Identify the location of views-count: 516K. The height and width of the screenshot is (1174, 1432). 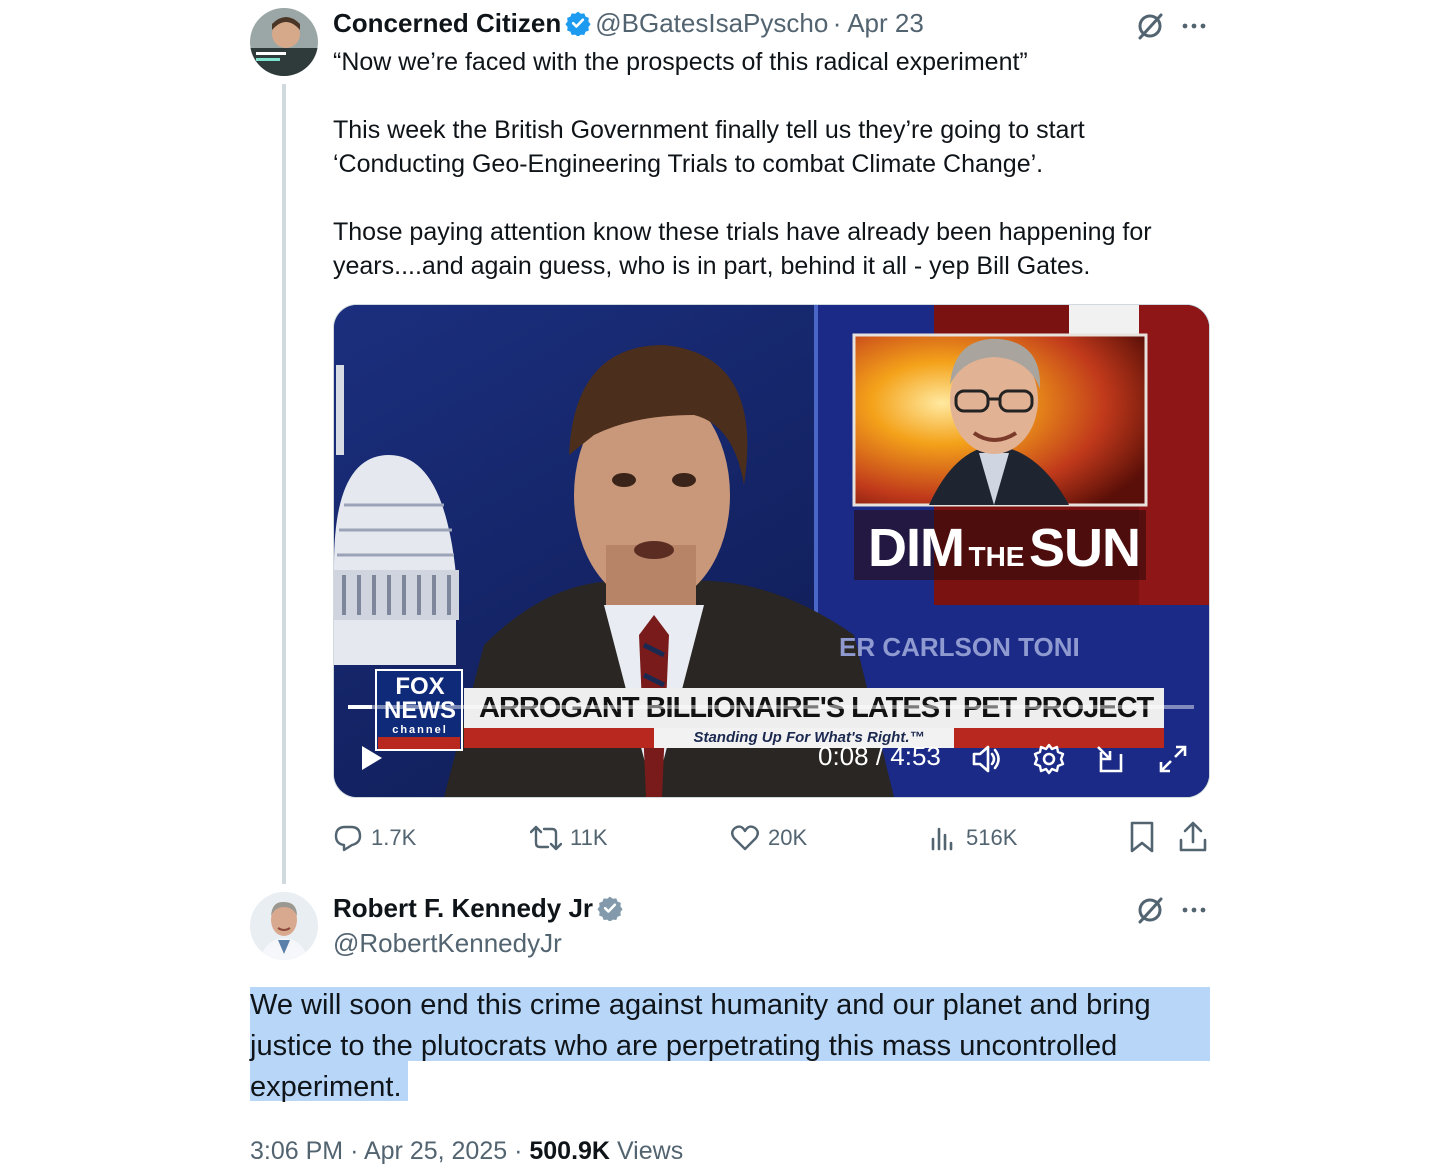
(992, 837).